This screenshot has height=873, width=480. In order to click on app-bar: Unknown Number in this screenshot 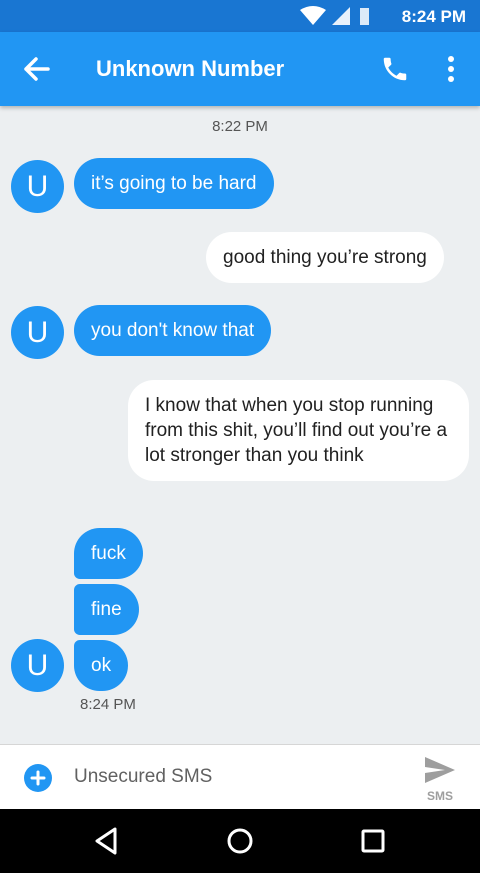, I will do `click(240, 69)`.